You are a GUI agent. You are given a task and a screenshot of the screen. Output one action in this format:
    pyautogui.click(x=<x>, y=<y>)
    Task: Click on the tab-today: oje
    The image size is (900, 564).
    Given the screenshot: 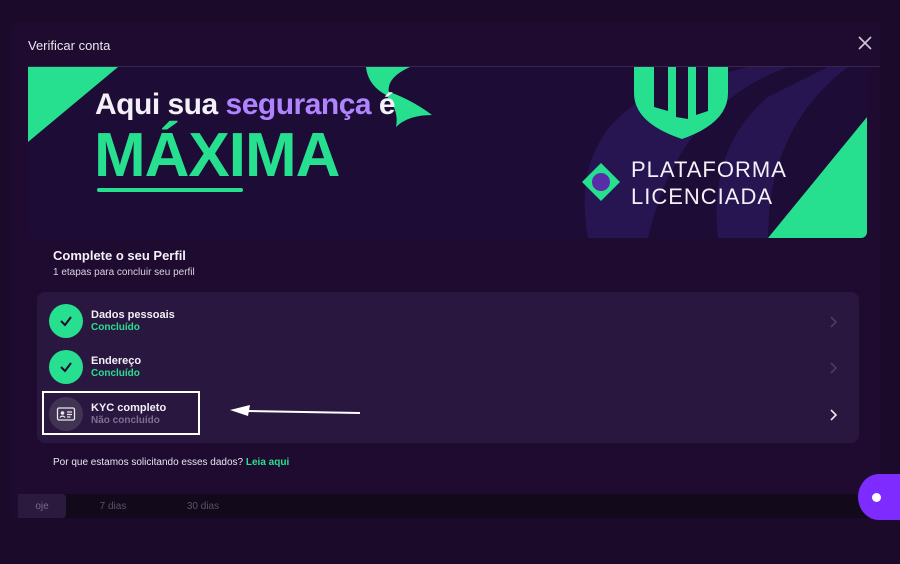 What is the action you would take?
    pyautogui.click(x=42, y=506)
    